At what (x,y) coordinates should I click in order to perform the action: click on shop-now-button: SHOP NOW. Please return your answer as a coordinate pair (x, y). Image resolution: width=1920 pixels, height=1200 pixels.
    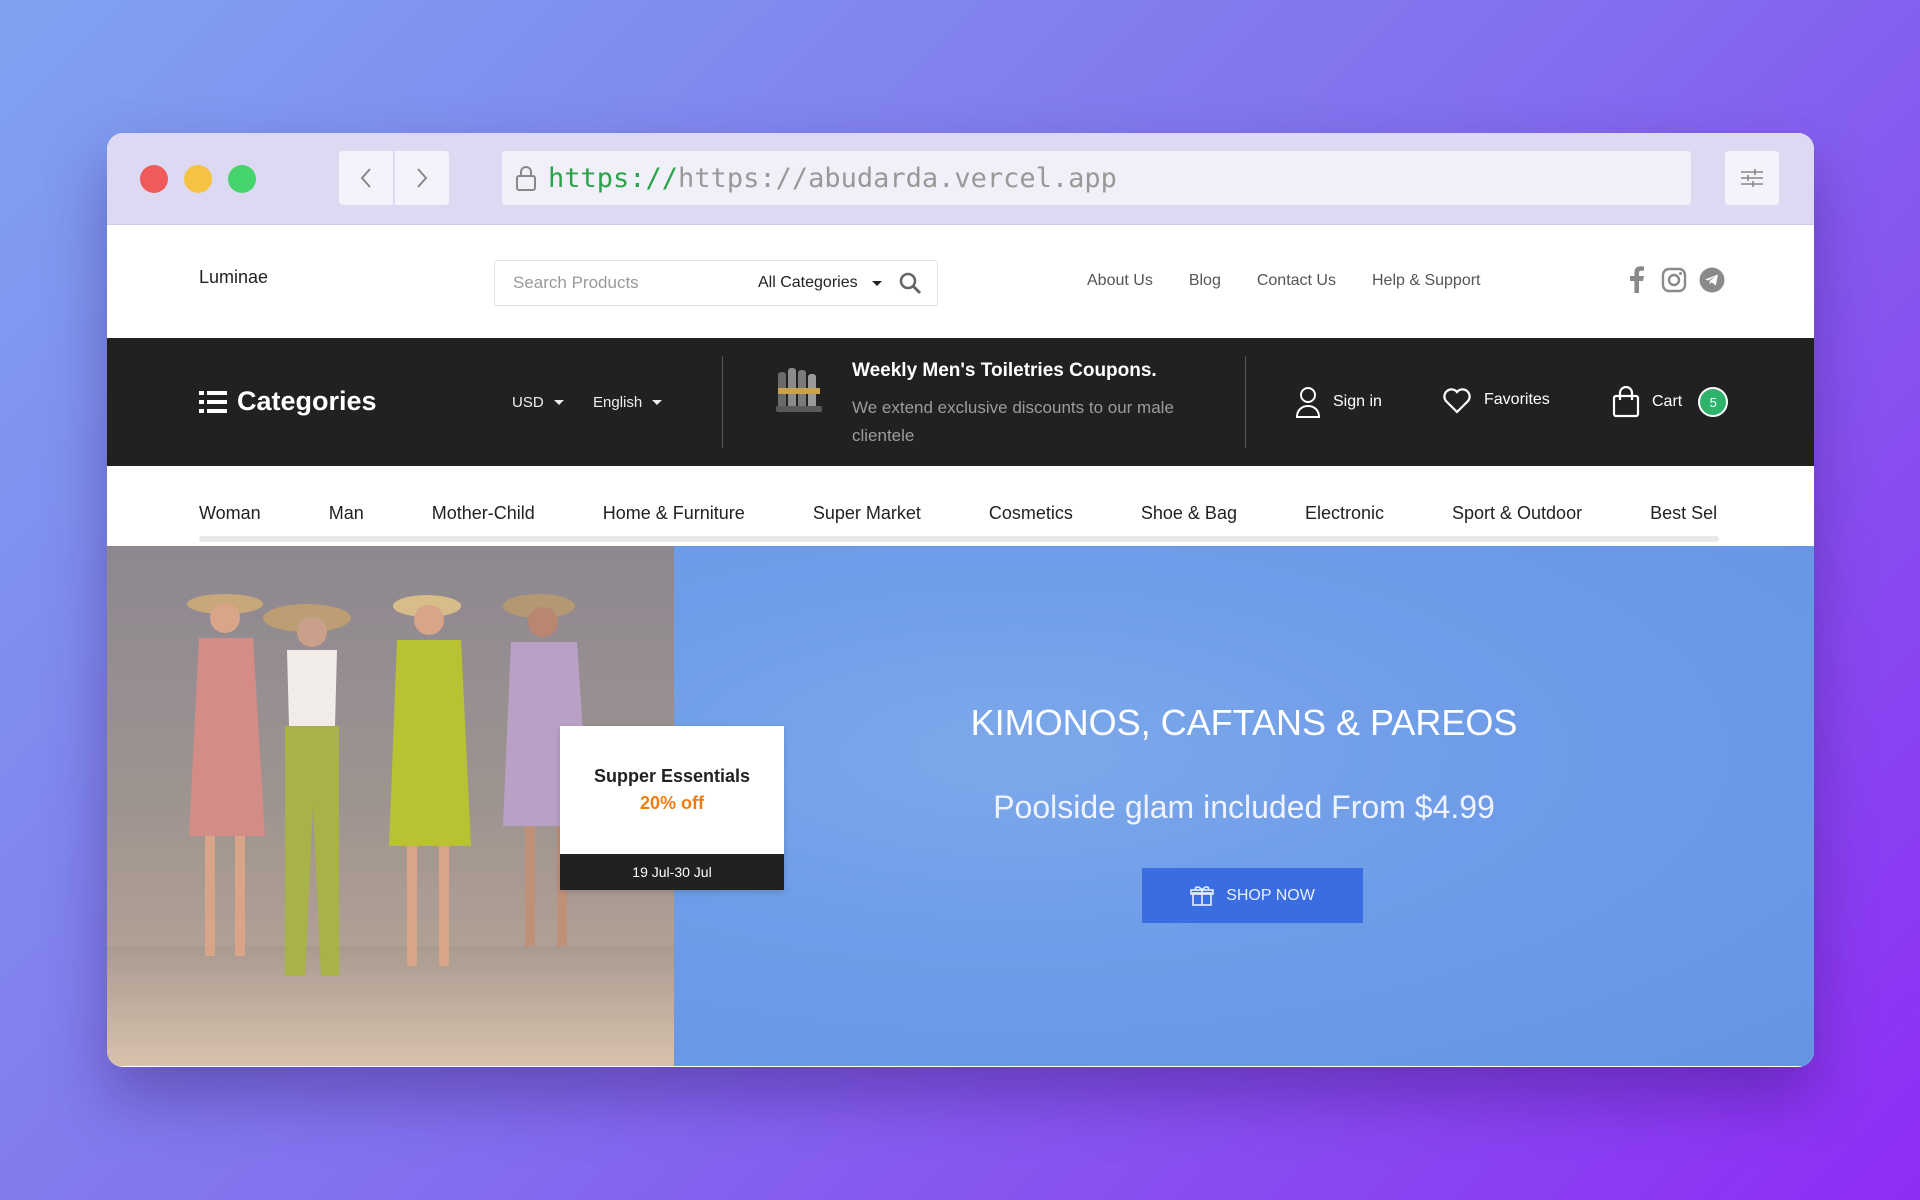
    Looking at the image, I should click on (1252, 895).